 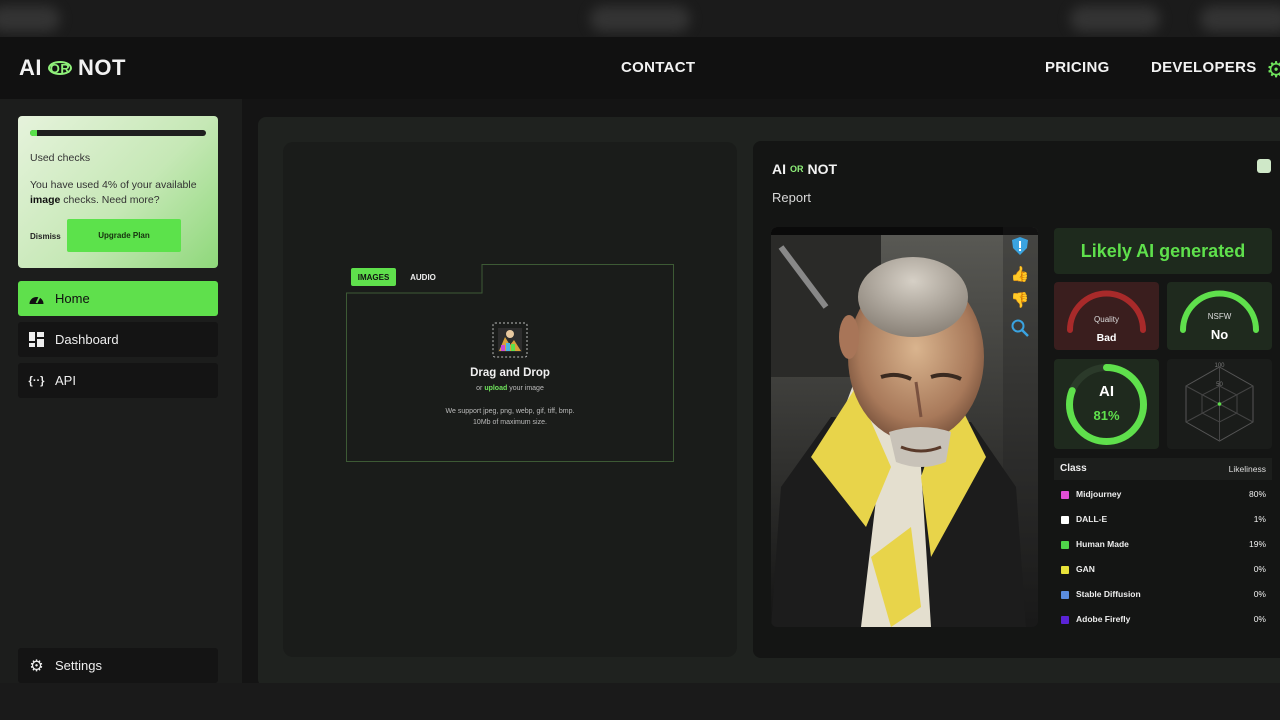 I want to click on nsfw-label: NSFW, so click(x=1219, y=316).